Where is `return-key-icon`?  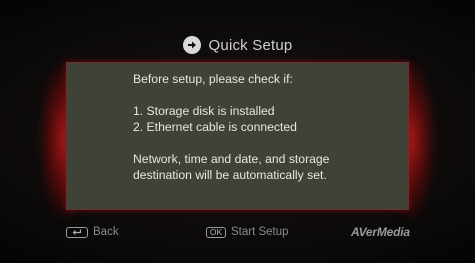 return-key-icon is located at coordinates (77, 232).